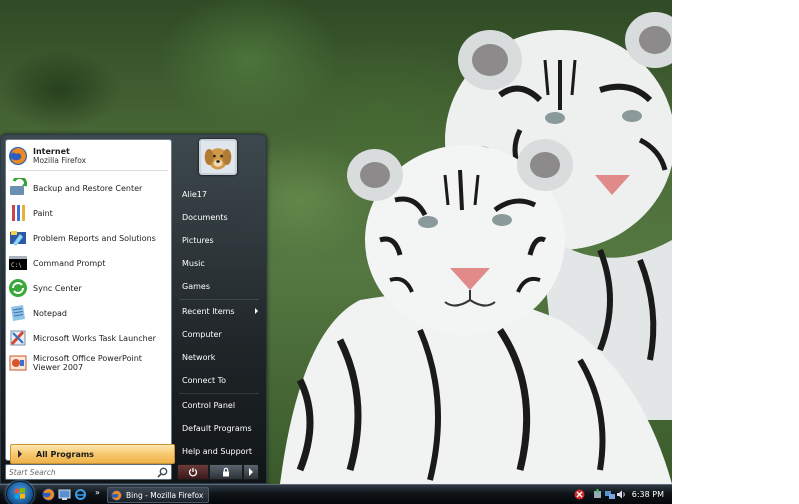  What do you see at coordinates (219, 194) in the screenshot?
I see `right-item-user: Alie17` at bounding box center [219, 194].